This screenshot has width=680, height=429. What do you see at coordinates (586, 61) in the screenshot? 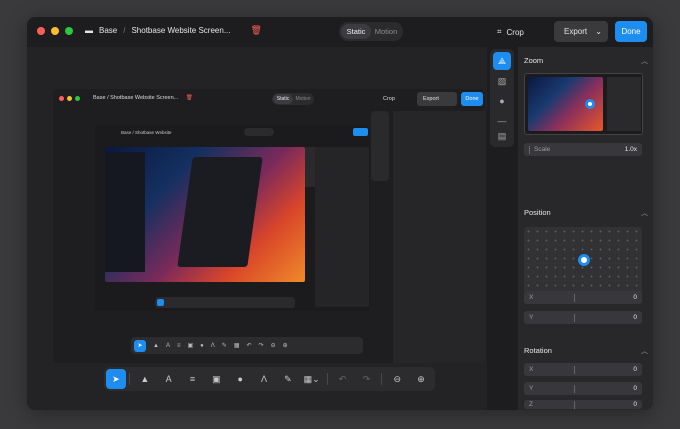
I see `zoom-section-header: Zoom ︿` at bounding box center [586, 61].